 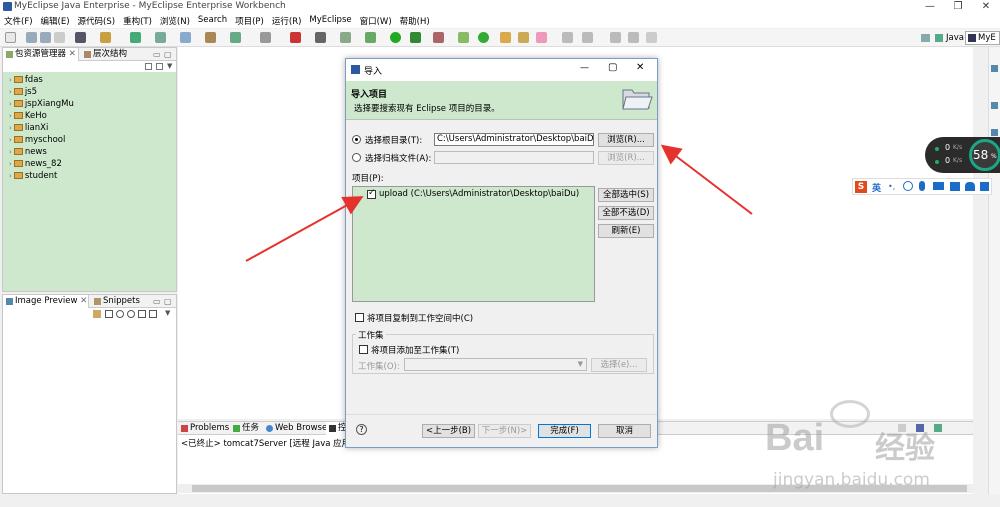 What do you see at coordinates (336, 428) in the screenshot?
I see `tab-console: 控` at bounding box center [336, 428].